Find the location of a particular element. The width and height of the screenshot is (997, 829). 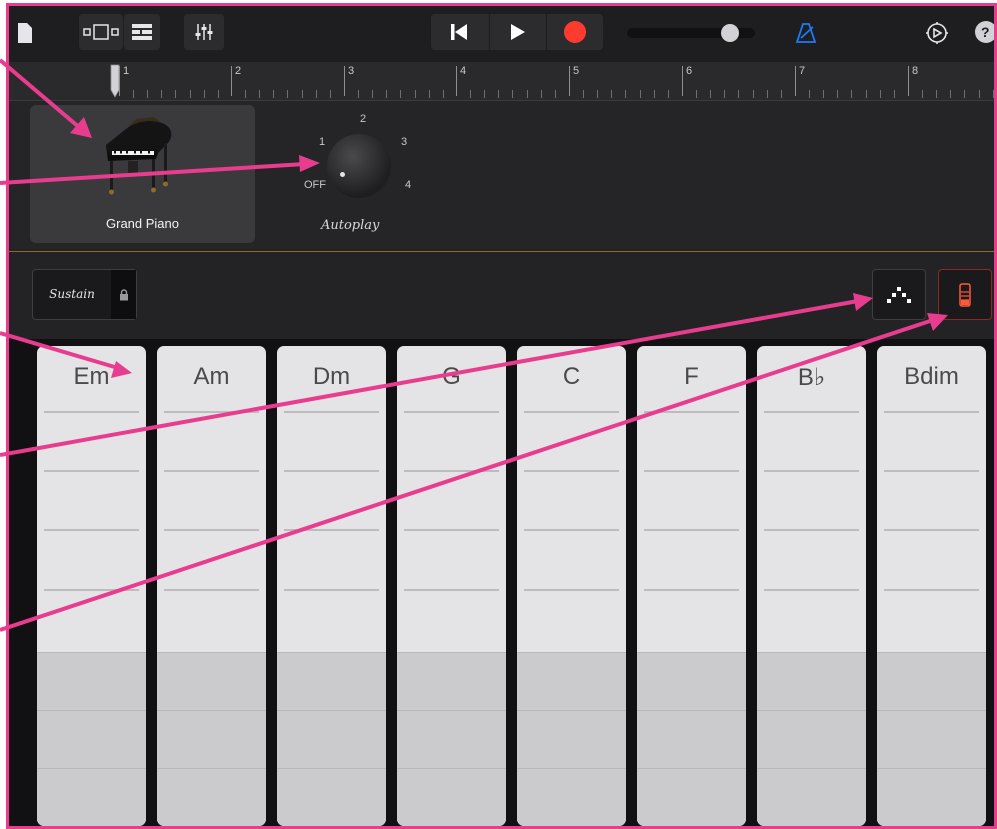

arrow-to-instrument is located at coordinates (41, 94).